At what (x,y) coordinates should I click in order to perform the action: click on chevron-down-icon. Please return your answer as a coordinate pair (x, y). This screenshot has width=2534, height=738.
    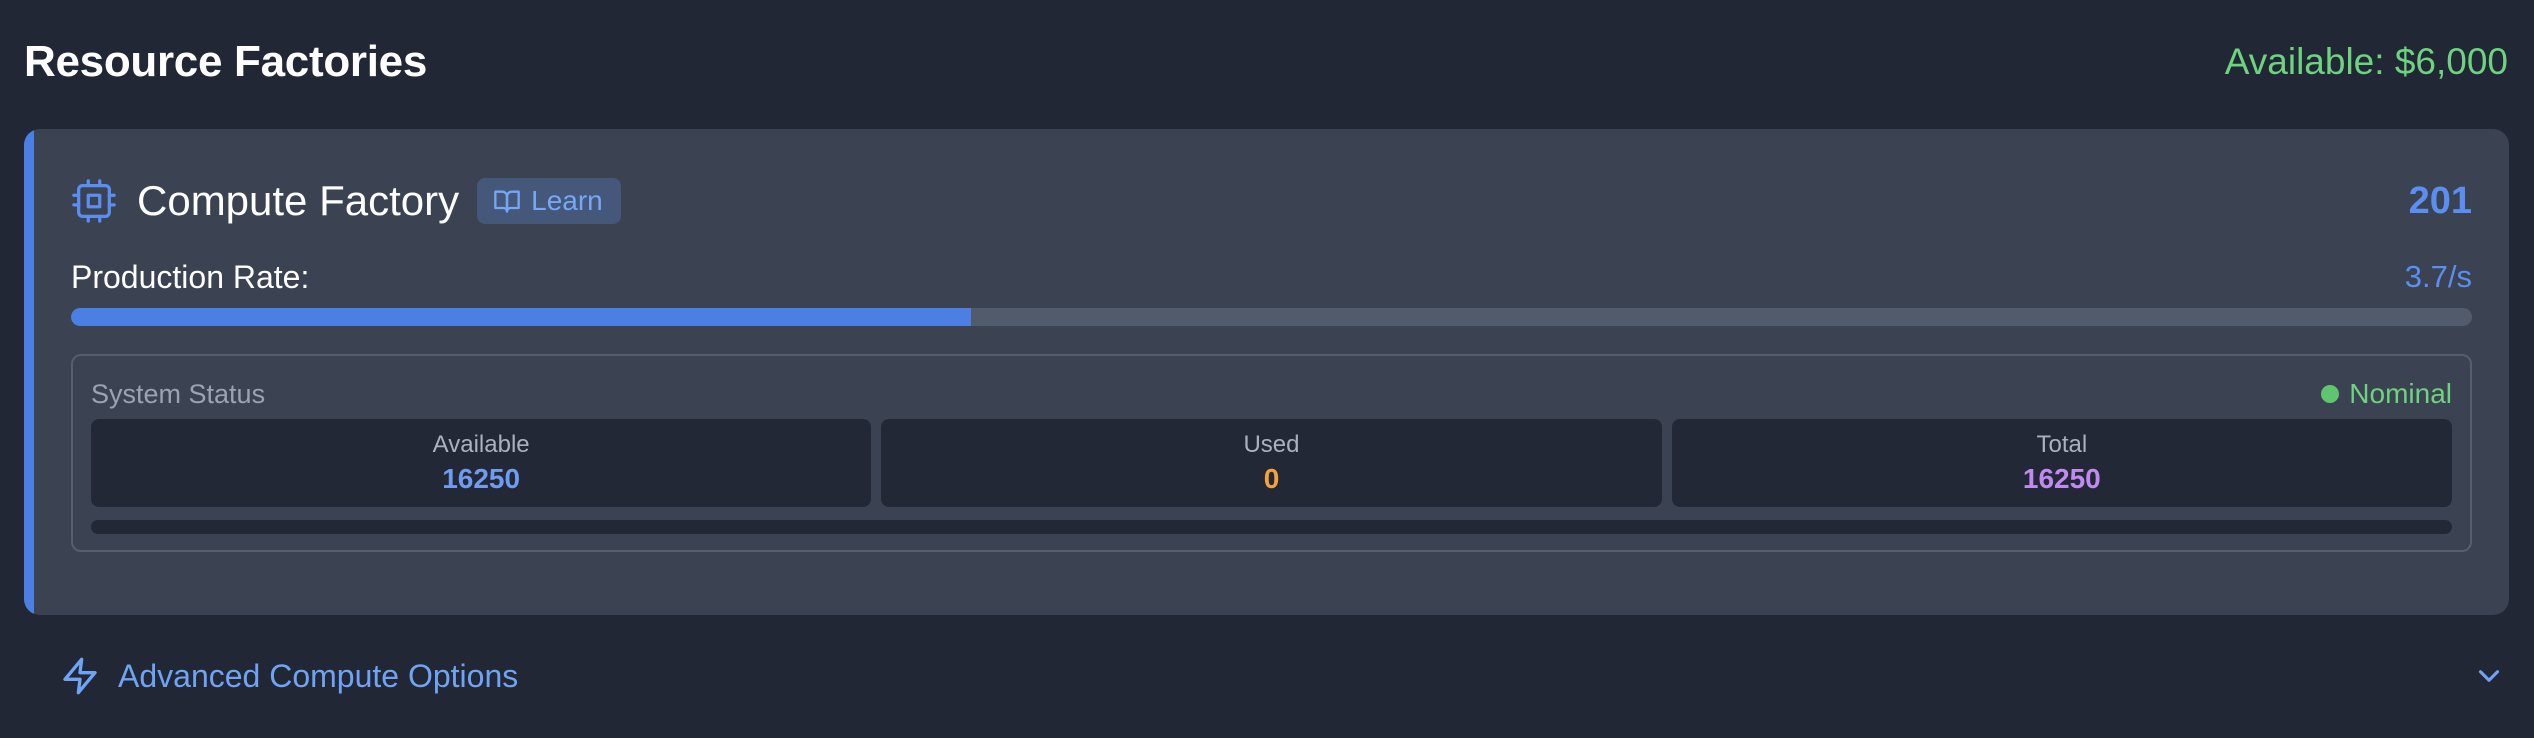
    Looking at the image, I should click on (2489, 676).